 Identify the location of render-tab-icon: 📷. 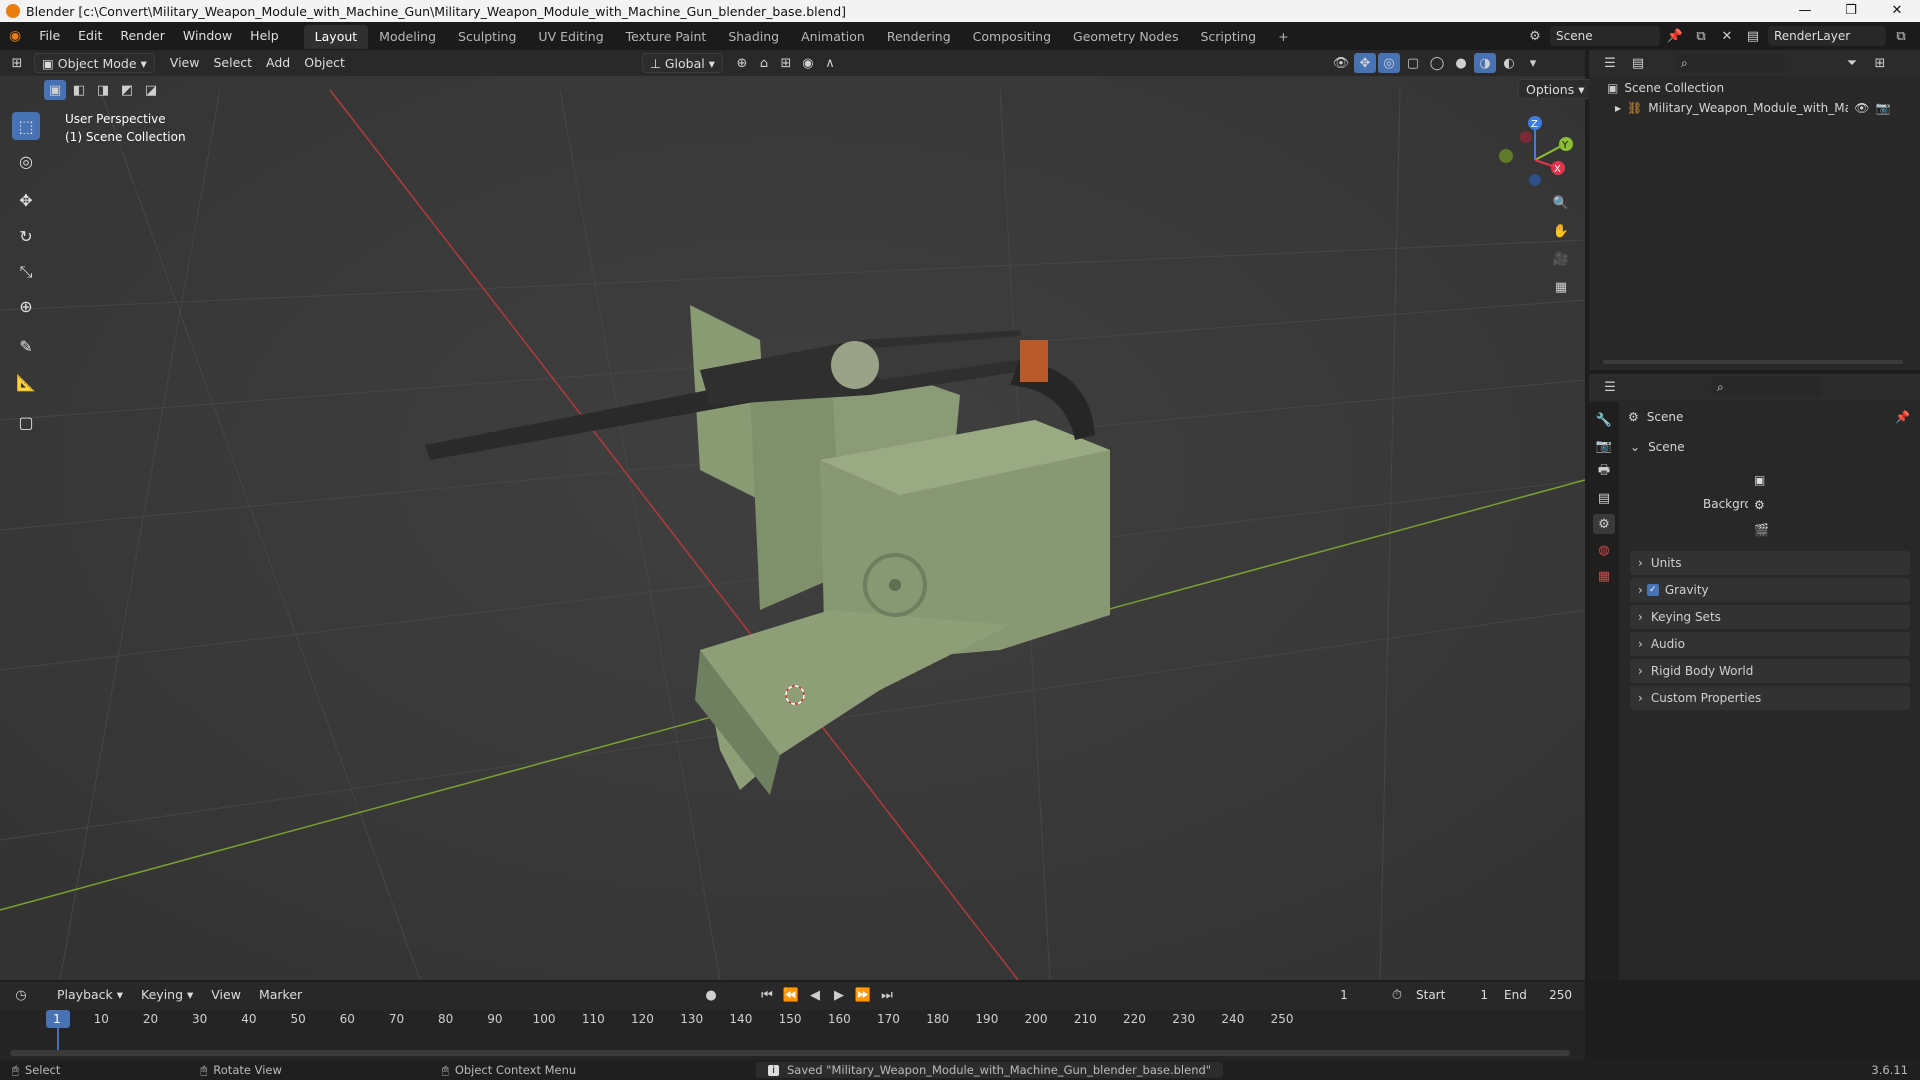
(1604, 446).